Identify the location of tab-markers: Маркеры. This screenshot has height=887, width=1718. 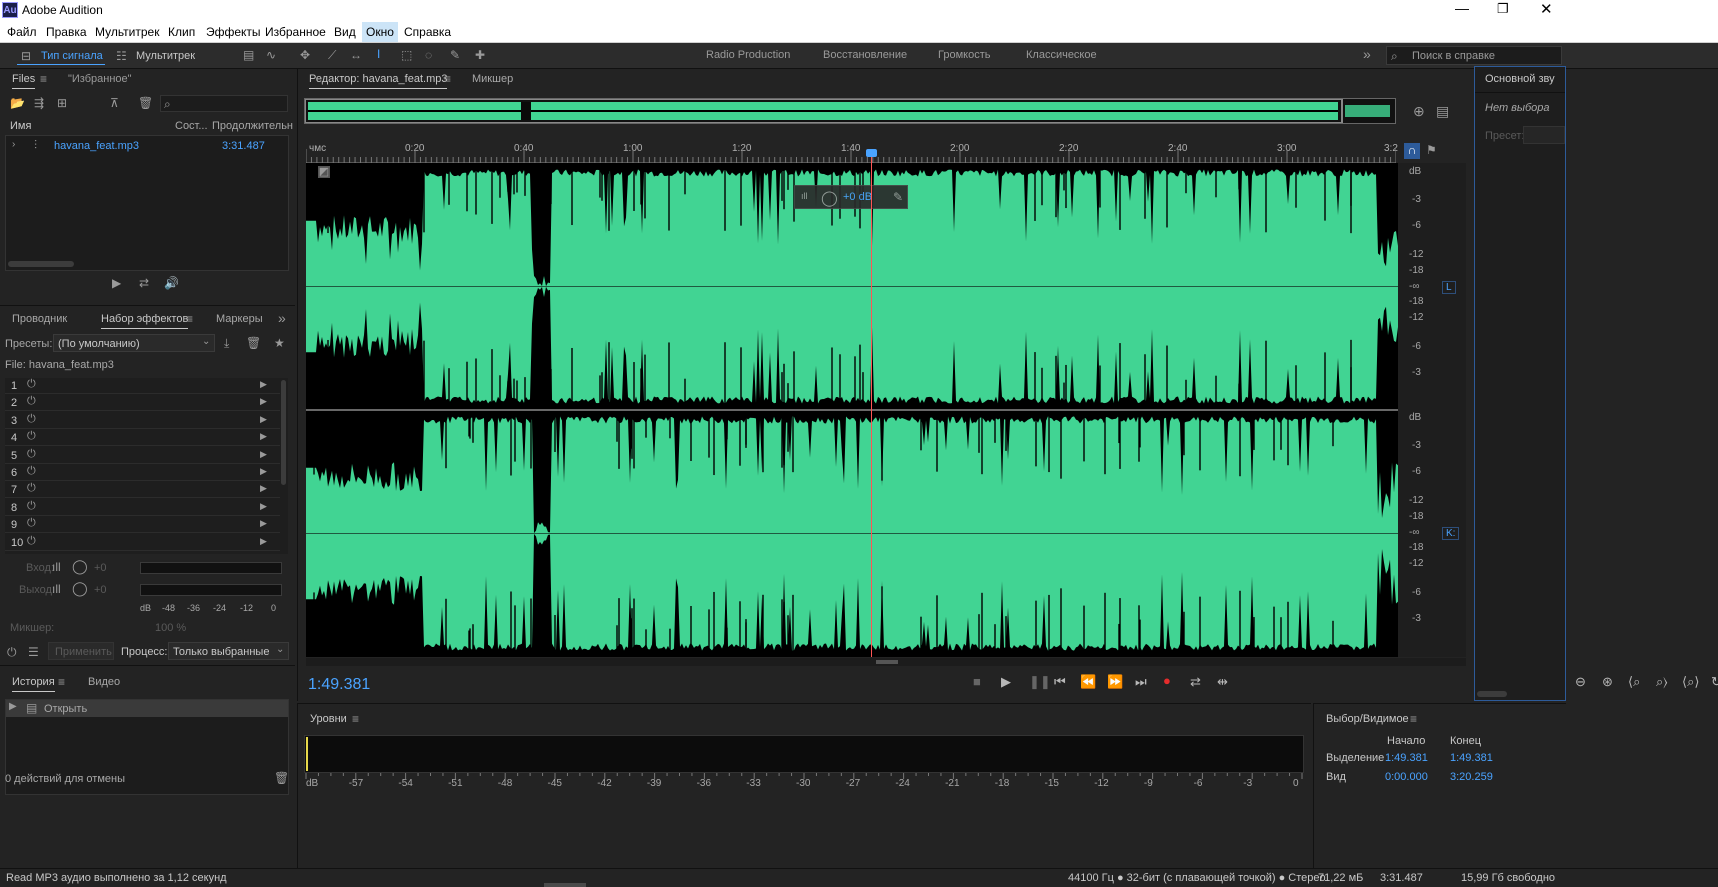
(239, 319).